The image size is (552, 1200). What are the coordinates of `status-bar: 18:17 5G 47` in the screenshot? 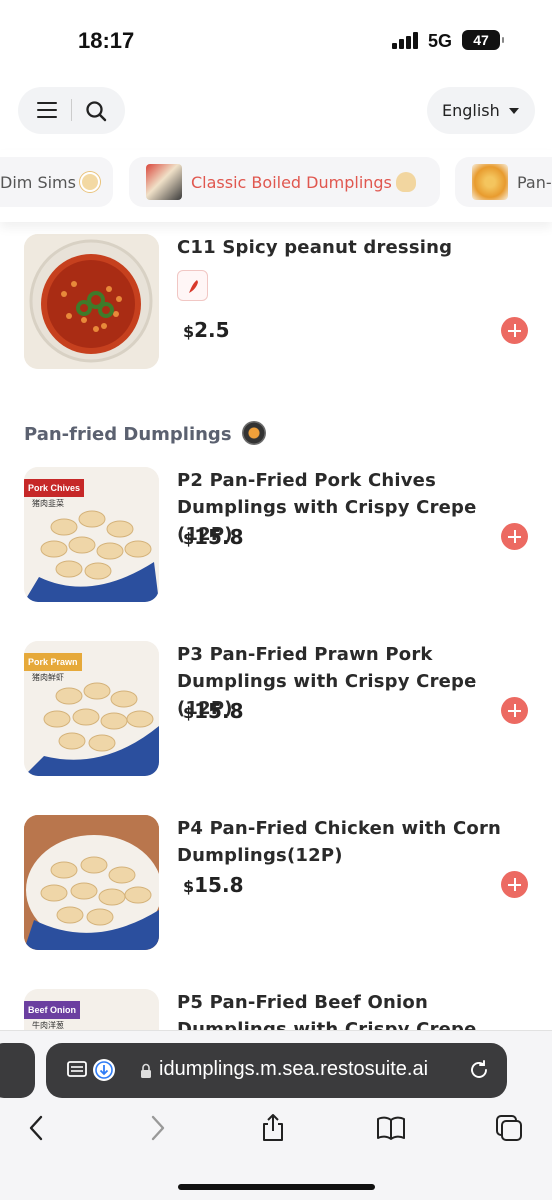 It's located at (276, 40).